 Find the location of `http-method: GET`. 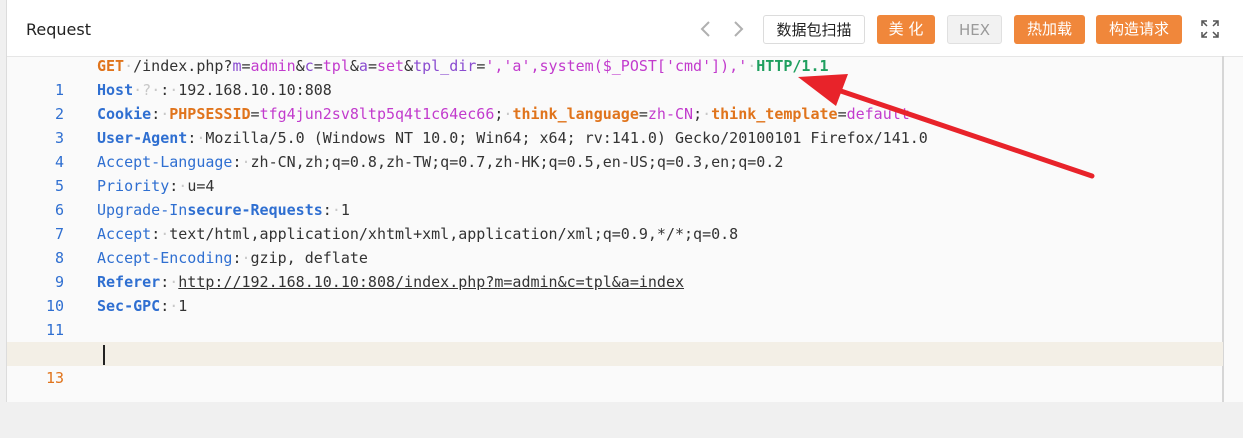

http-method: GET is located at coordinates (111, 66).